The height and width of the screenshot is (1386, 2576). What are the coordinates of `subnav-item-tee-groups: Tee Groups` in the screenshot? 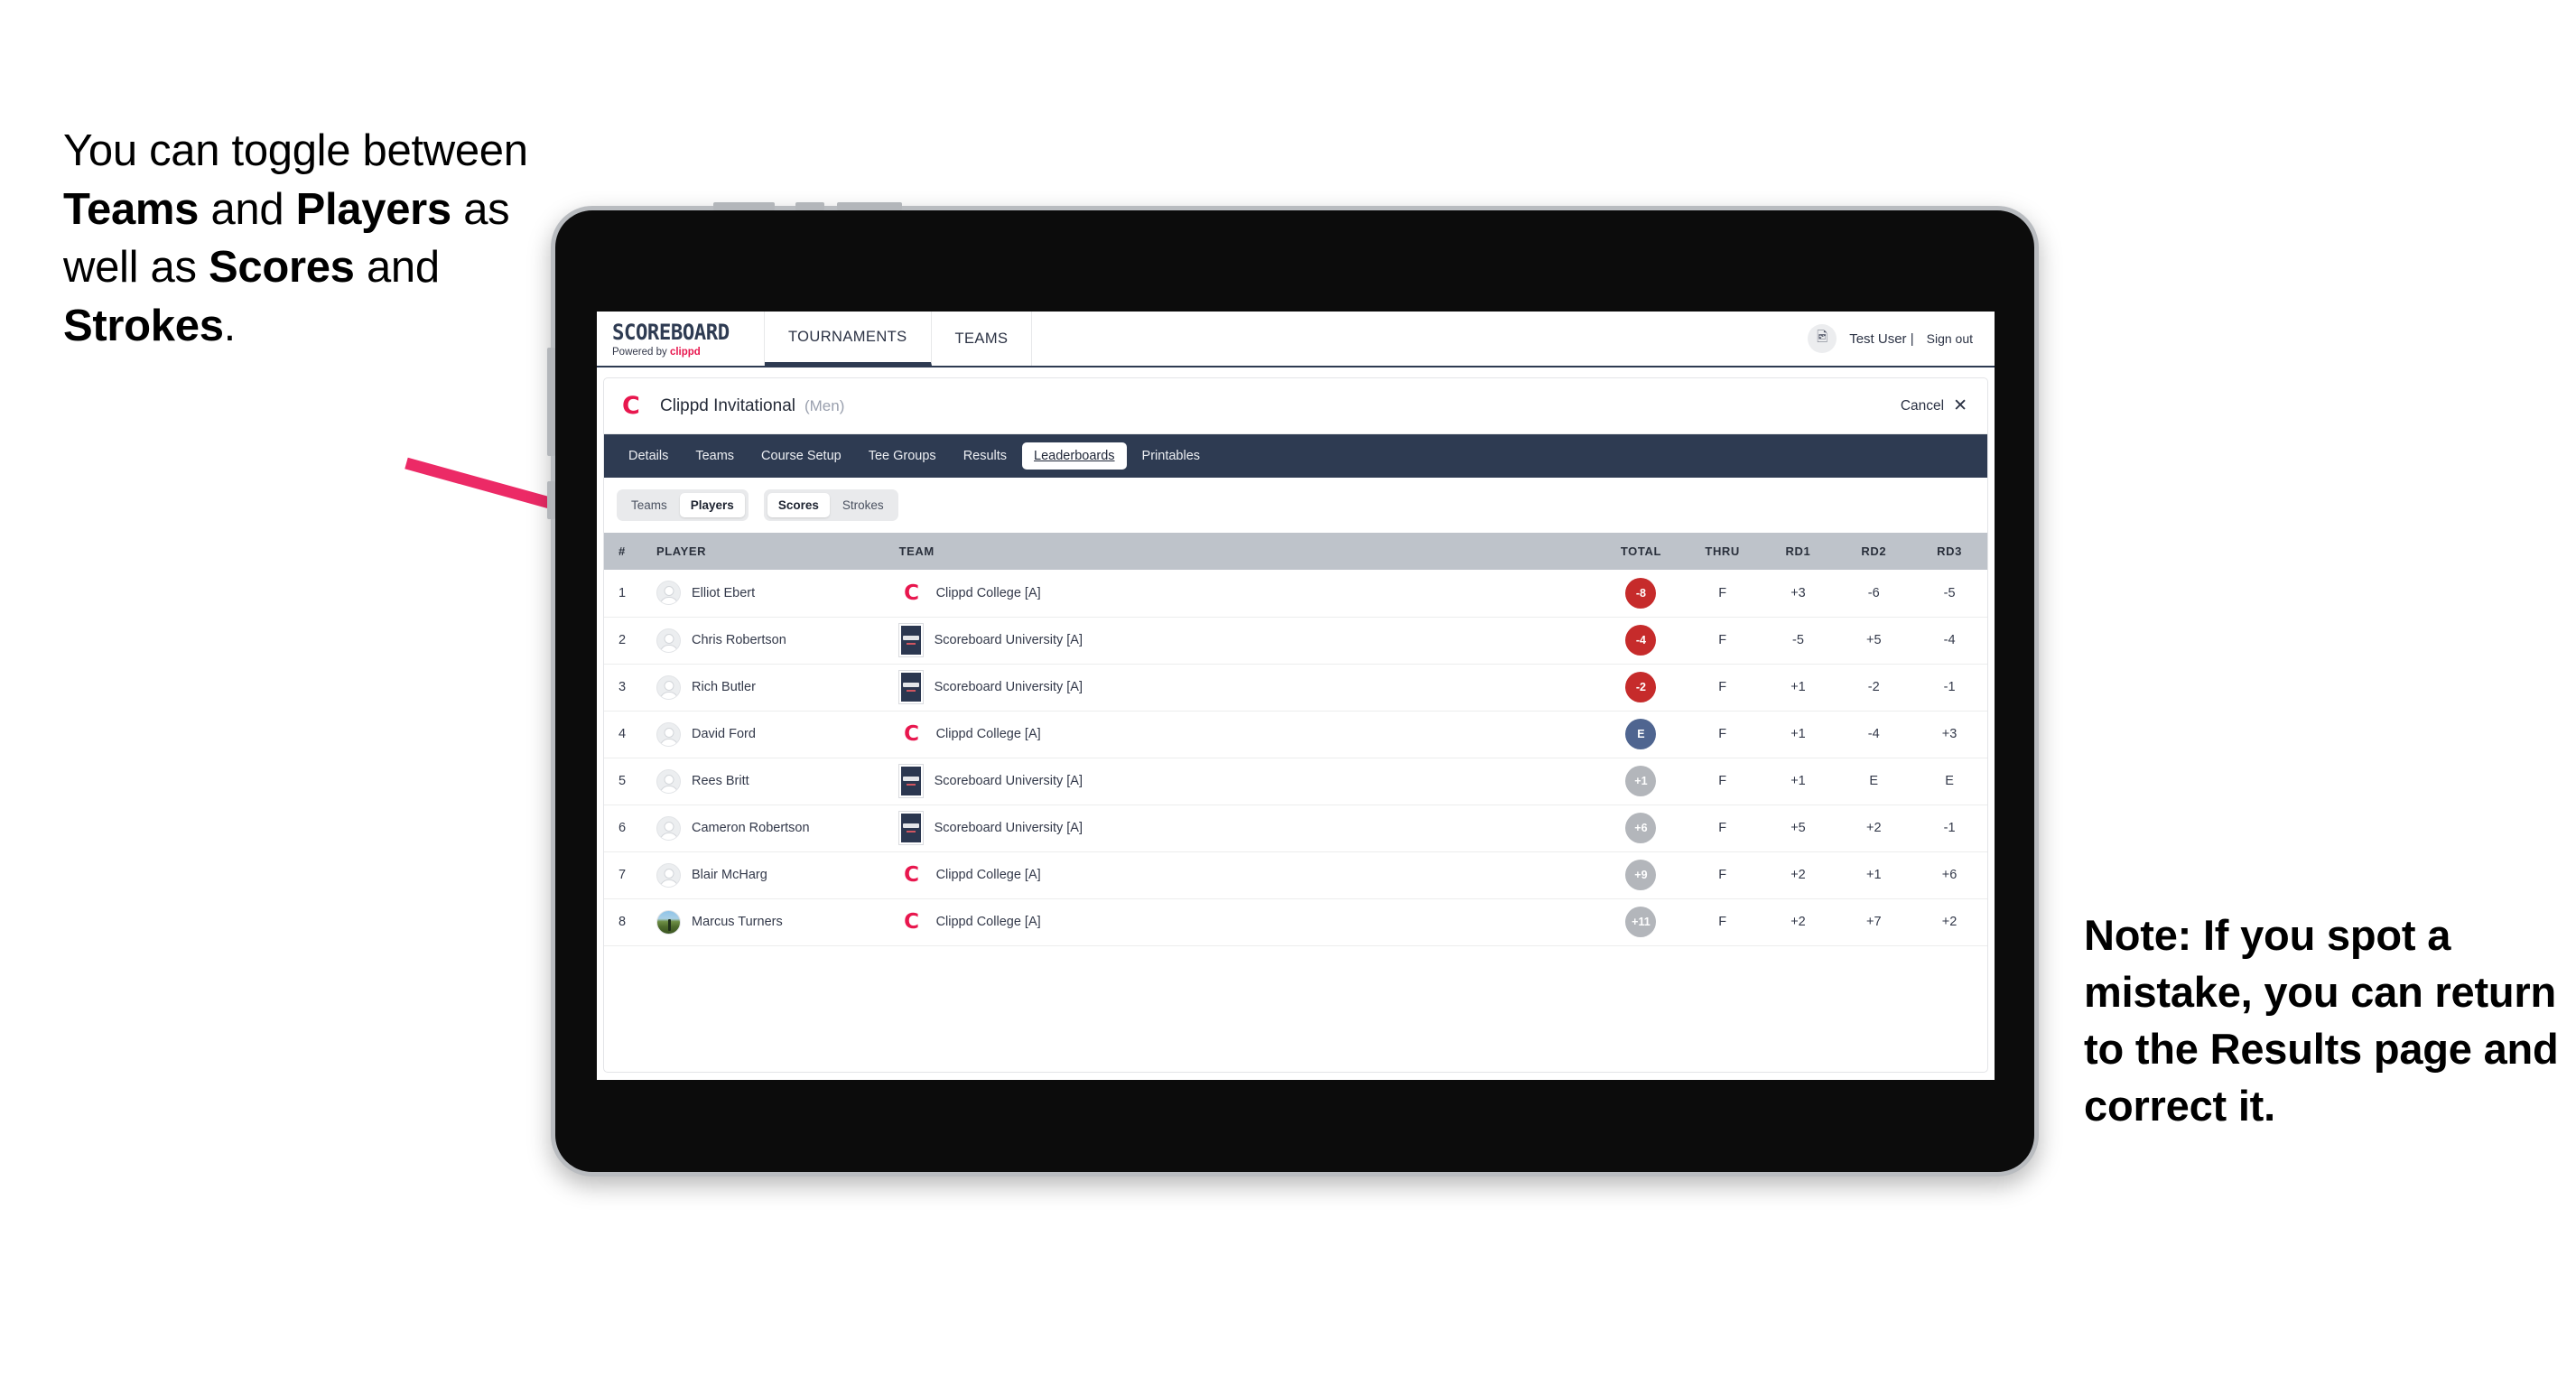 It's located at (902, 456).